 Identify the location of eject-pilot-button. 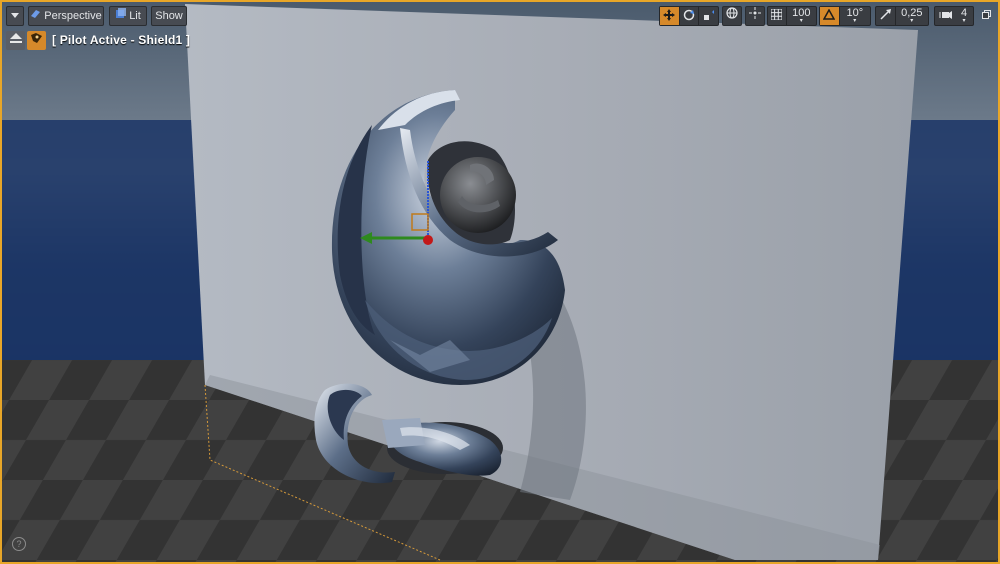
(15, 40).